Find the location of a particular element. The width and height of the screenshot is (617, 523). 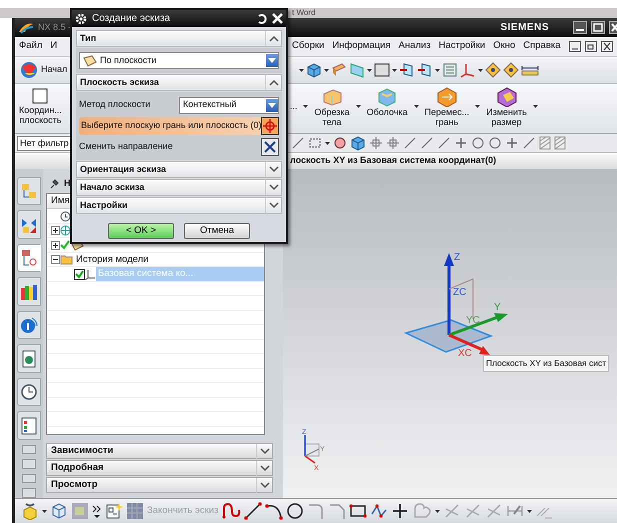

square-icon is located at coordinates (382, 70).